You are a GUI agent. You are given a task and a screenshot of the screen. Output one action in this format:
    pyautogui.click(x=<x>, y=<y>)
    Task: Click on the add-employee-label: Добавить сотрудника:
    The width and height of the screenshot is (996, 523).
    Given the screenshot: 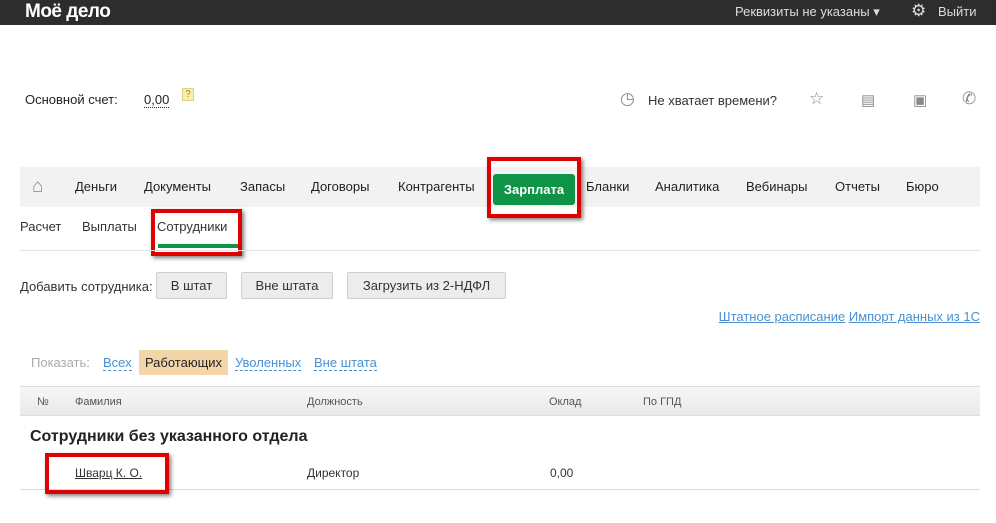 What is the action you would take?
    pyautogui.click(x=86, y=286)
    